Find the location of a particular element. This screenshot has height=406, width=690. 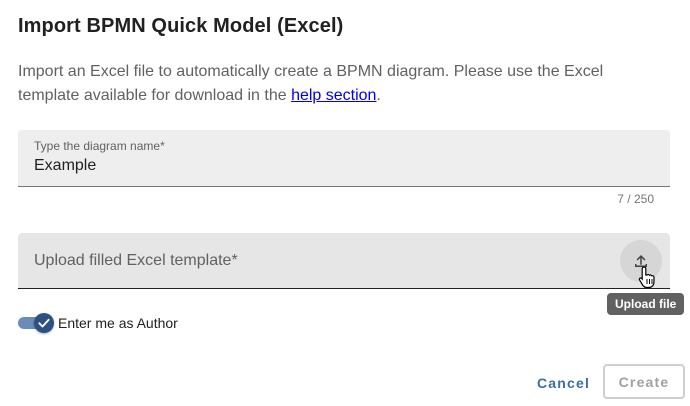

dialog-title: Import BPMN Quick Model (Excel) is located at coordinates (181, 26).